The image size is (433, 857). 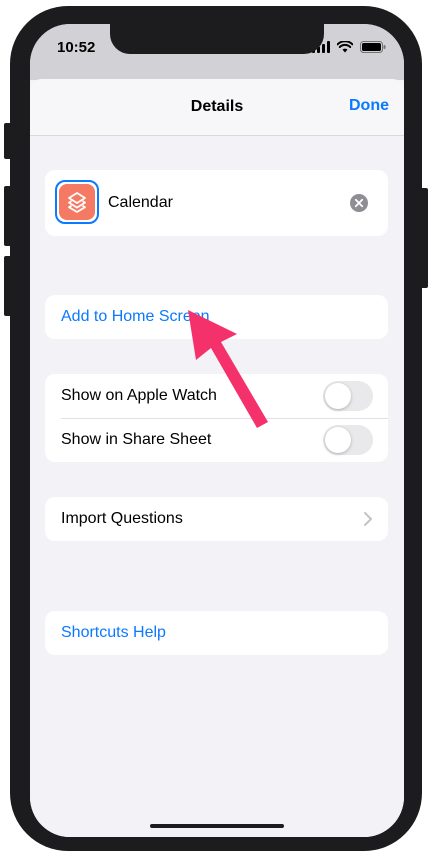 I want to click on show-in-share-sheet-toggle, so click(x=348, y=440).